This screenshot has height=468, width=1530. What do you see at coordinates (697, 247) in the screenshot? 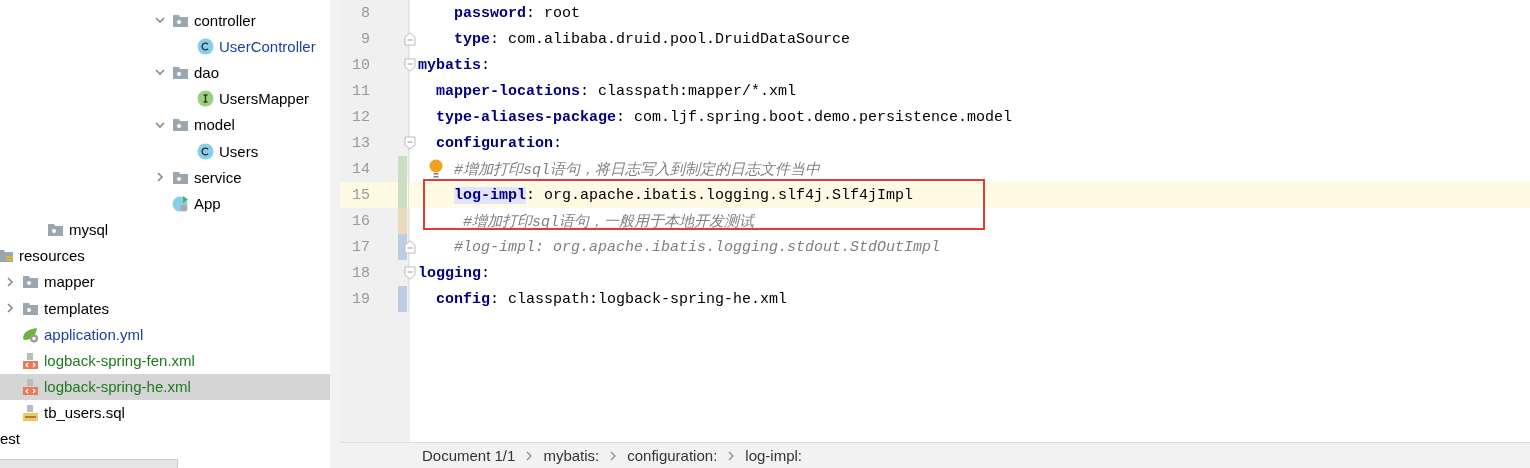
I see `code-comment: #log-impl: org.apache.ibatis.logging.stdout.StdOutImpl` at bounding box center [697, 247].